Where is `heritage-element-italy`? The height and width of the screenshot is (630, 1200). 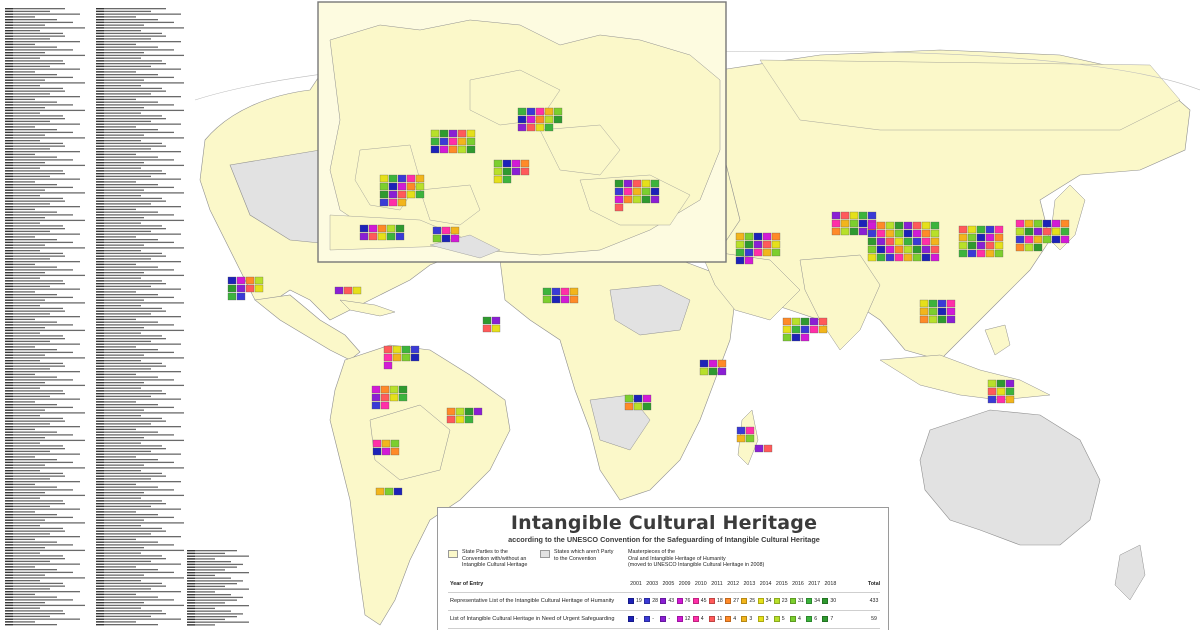
heritage-element-italy is located at coordinates (498, 179).